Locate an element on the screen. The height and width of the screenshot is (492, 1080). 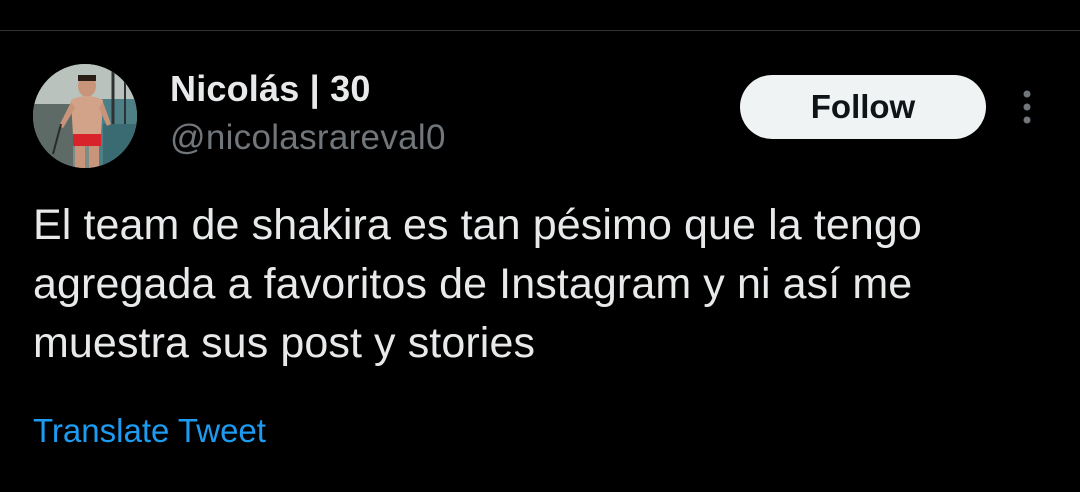
avatar-photo is located at coordinates (85, 116).